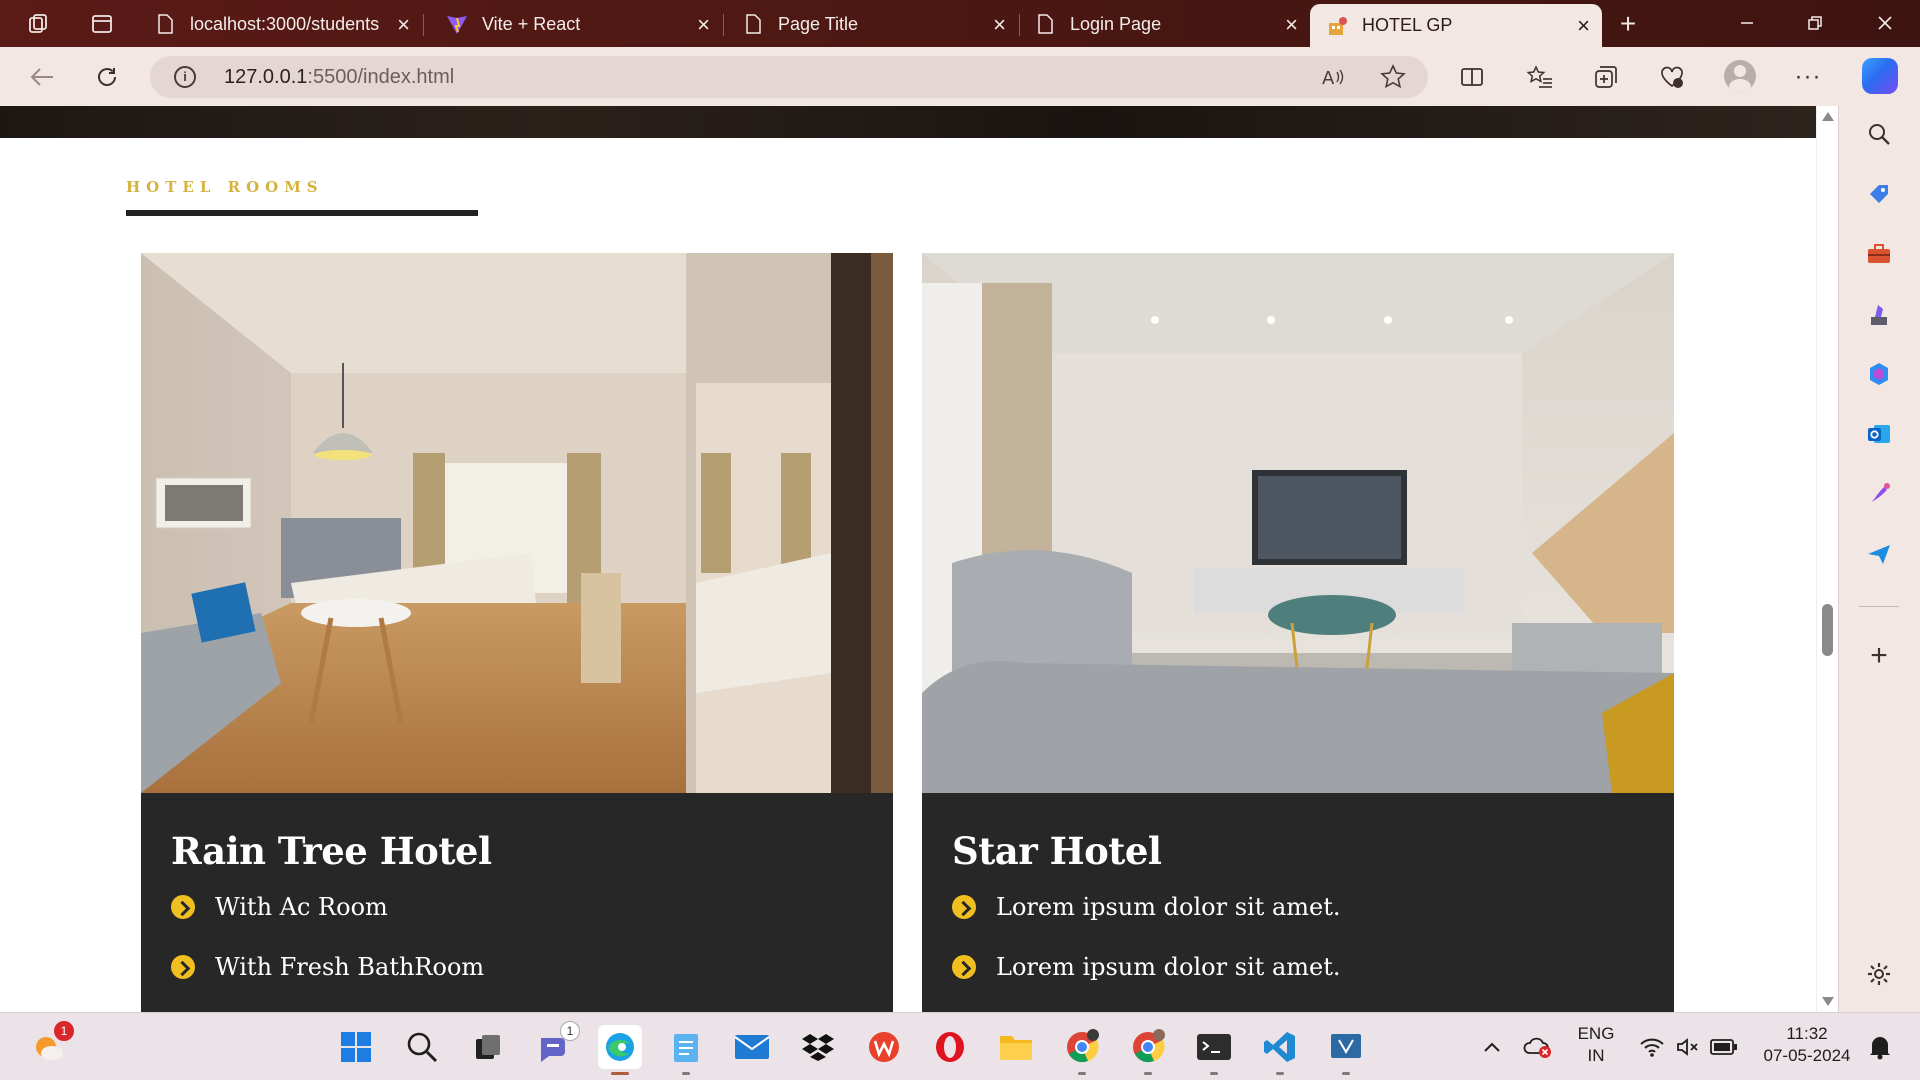 The height and width of the screenshot is (1080, 1920). I want to click on windows-taskbar: 1 1 ENG IN 11:32 07-05-2024, so click(960, 1046).